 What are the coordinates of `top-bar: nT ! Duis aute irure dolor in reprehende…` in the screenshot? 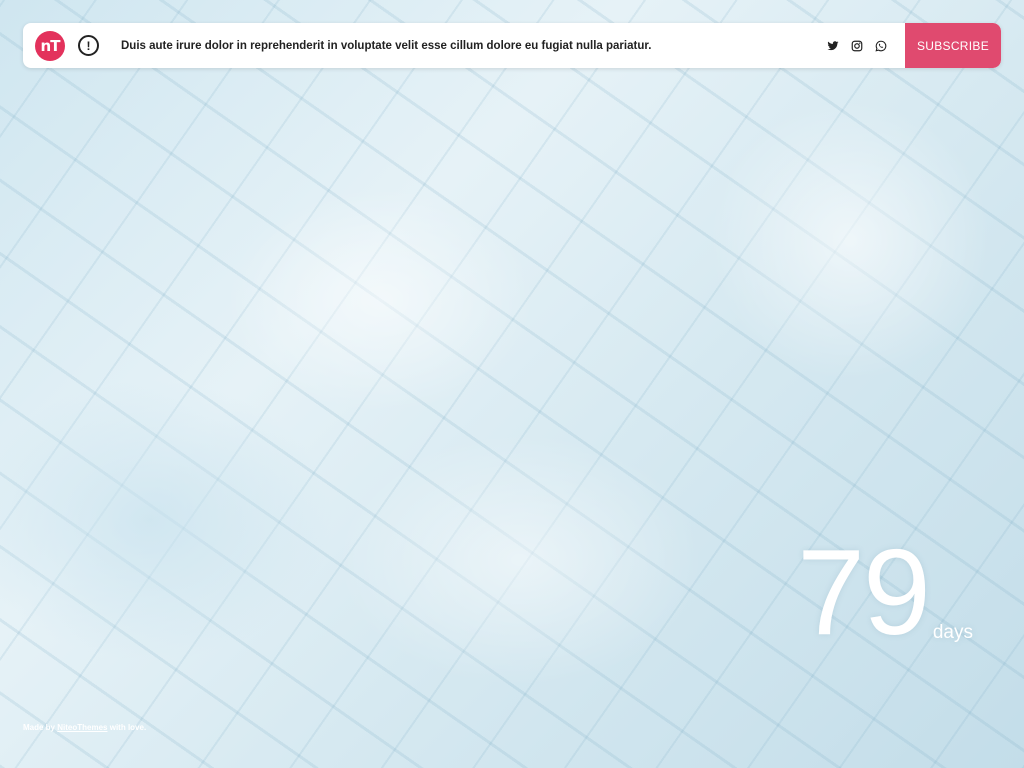 It's located at (512, 45).